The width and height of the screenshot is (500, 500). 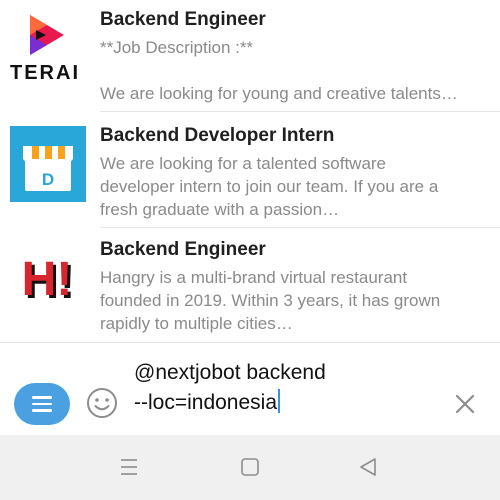 What do you see at coordinates (177, 47) in the screenshot?
I see `description-line: **Job Description :**` at bounding box center [177, 47].